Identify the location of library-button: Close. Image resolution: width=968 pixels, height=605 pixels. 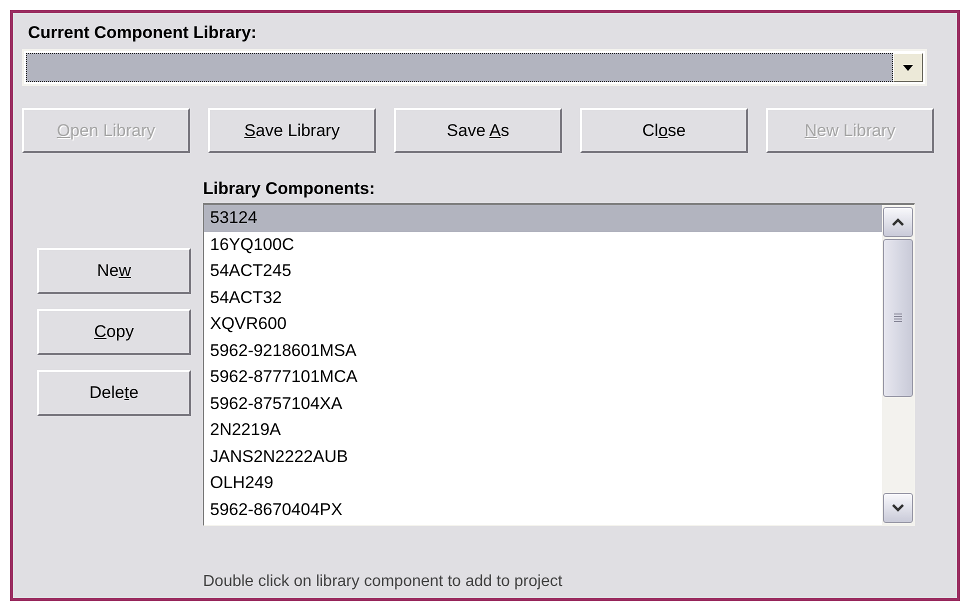
(664, 130).